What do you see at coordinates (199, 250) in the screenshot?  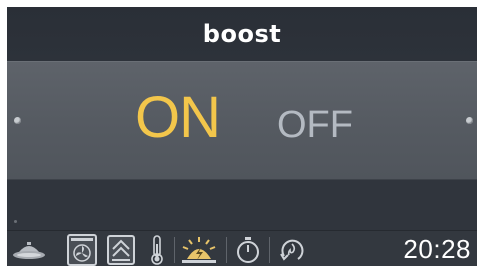 I see `boost-sun-icon` at bounding box center [199, 250].